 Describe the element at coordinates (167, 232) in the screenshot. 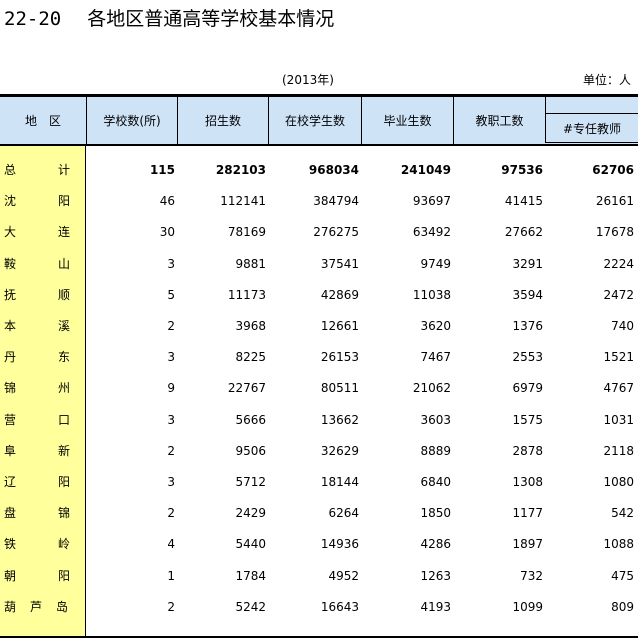

I see `cell-schools: 30` at that location.